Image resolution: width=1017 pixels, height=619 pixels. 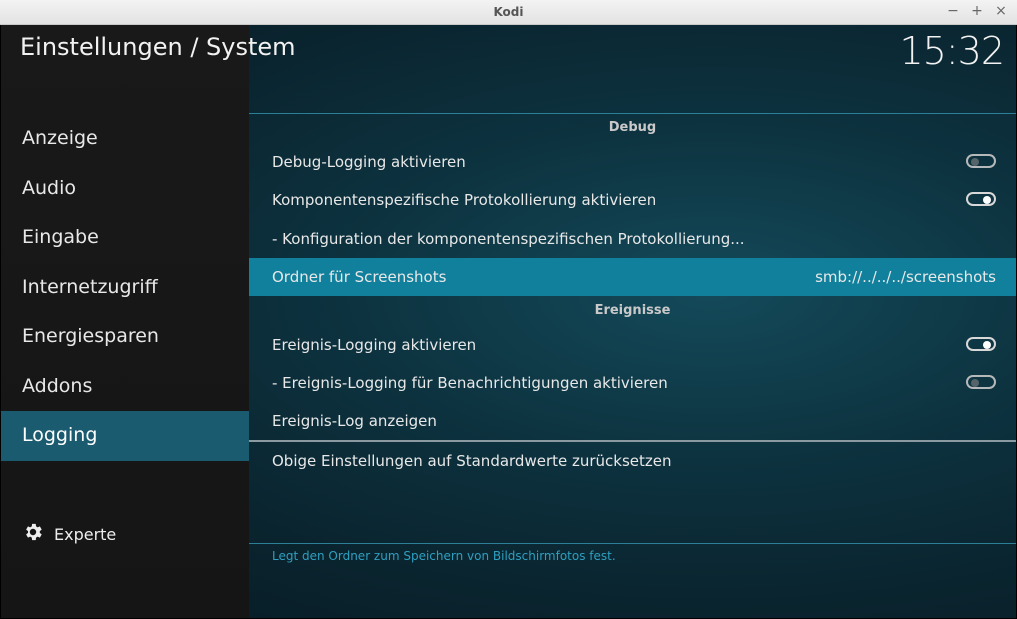 I want to click on sidebar-item-addons: Addons, so click(x=125, y=387).